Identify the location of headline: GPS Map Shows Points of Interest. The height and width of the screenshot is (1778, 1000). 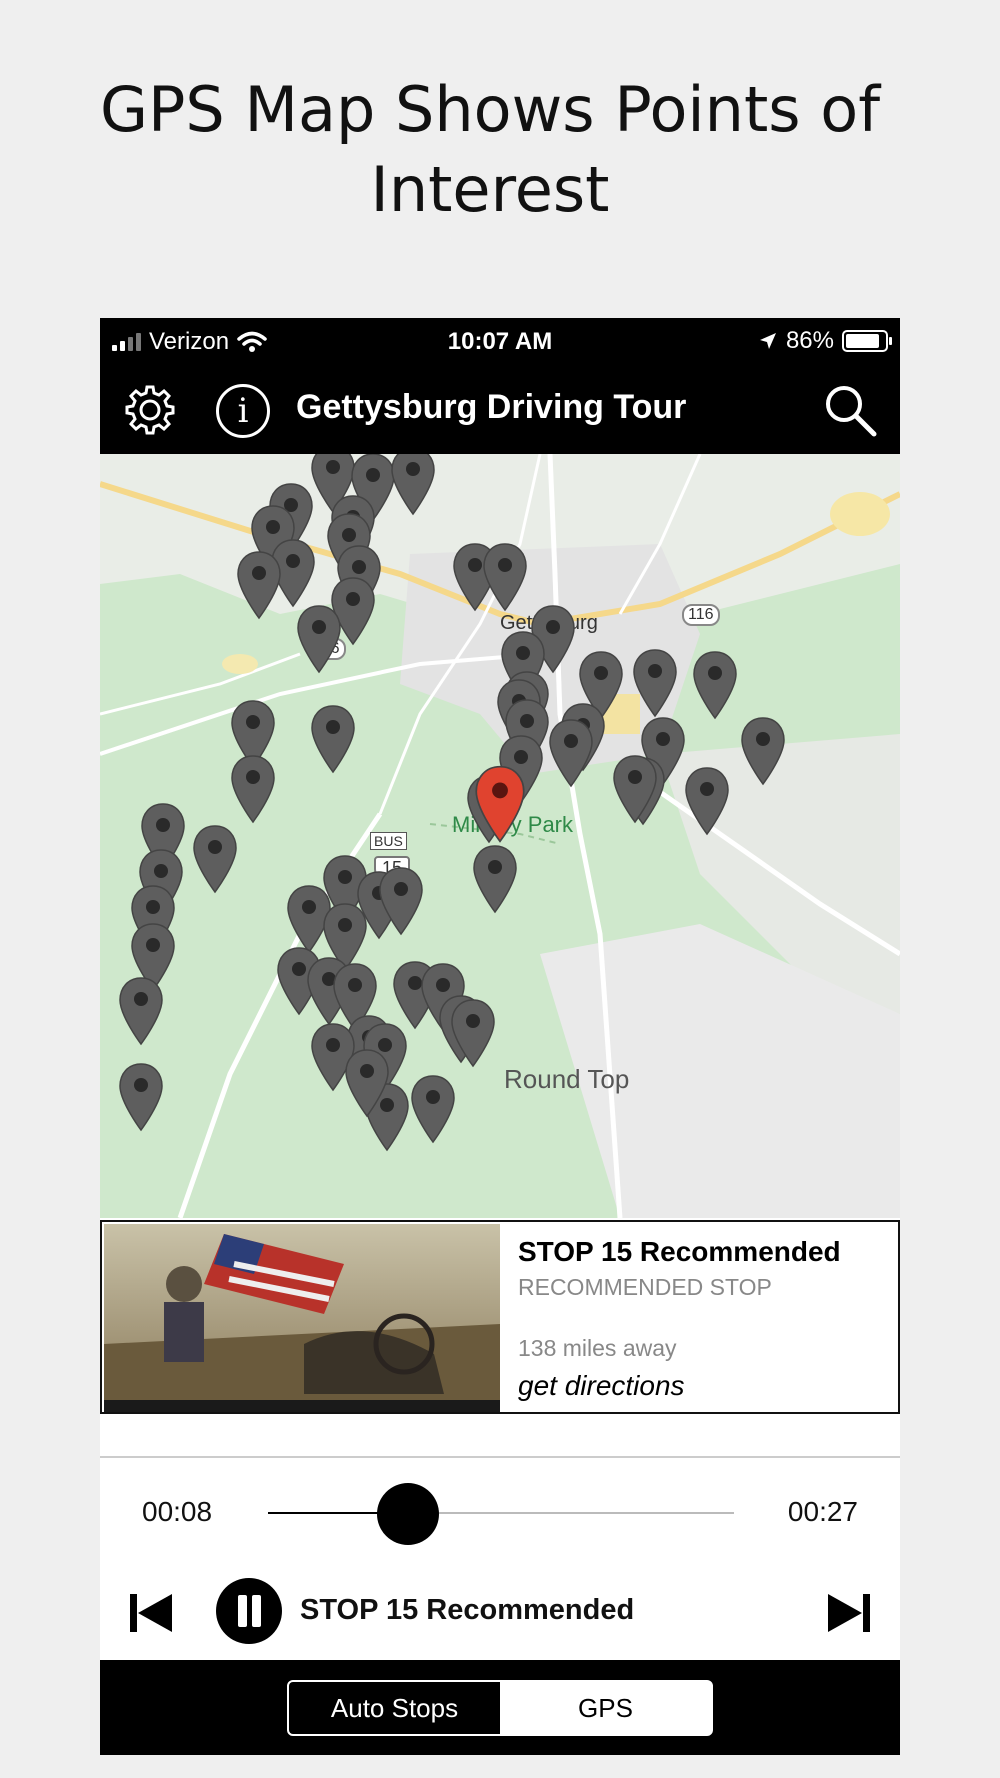
(490, 150).